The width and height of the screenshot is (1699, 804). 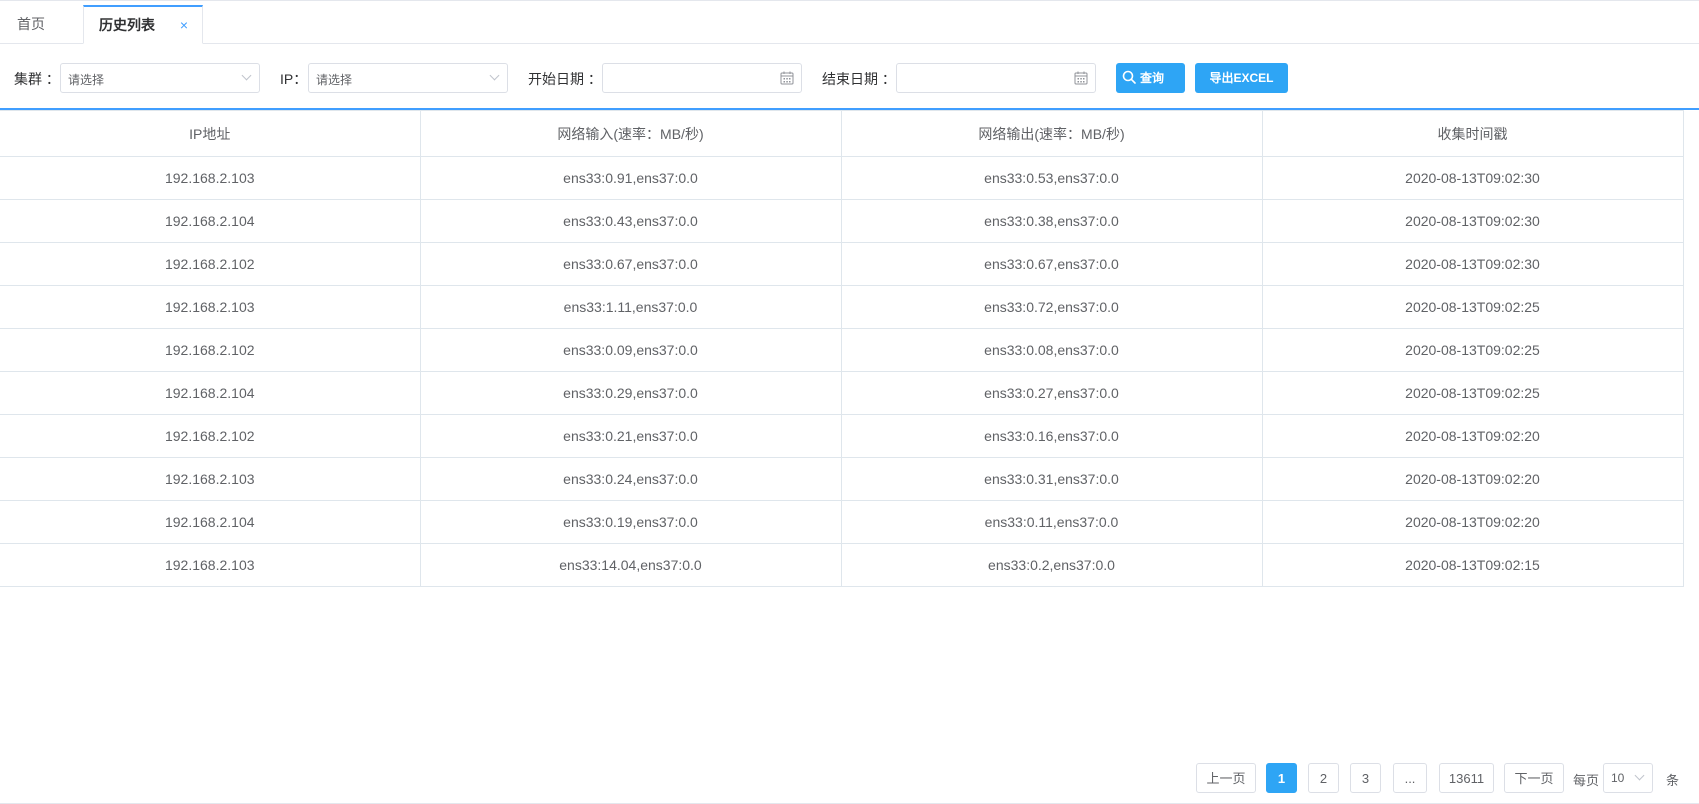 What do you see at coordinates (184, 25) in the screenshot?
I see `close-icon: ×` at bounding box center [184, 25].